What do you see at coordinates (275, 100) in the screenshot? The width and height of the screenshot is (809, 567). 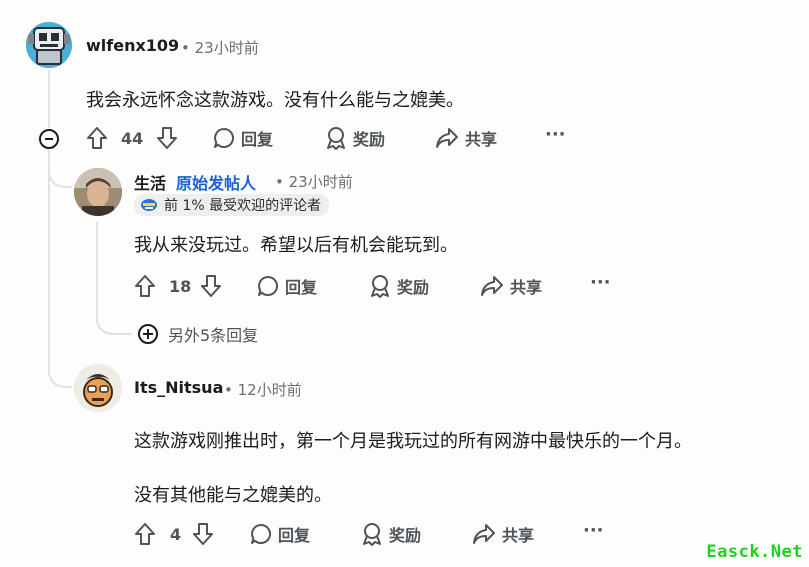 I see `comment-body: 我会永远怀念这款游戏。没有什么能与之媲美。` at bounding box center [275, 100].